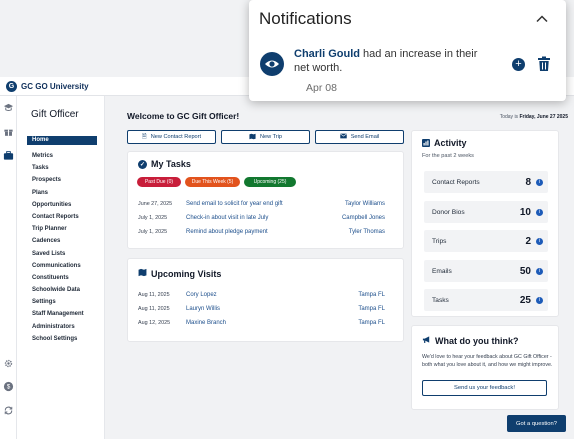 The width and height of the screenshot is (574, 439). I want to click on task-link: Check-in about visit in late July, so click(264, 218).